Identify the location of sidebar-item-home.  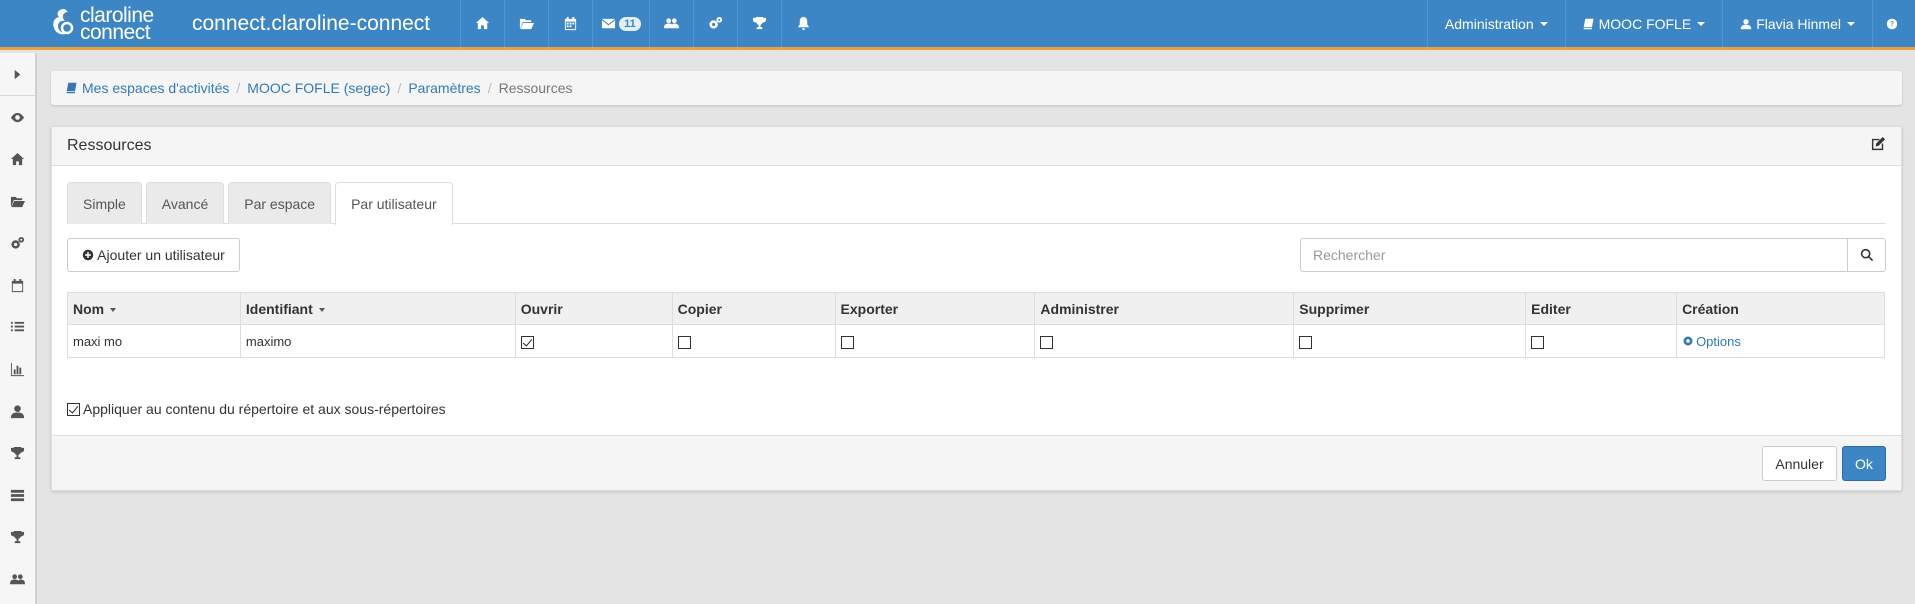
(17, 159).